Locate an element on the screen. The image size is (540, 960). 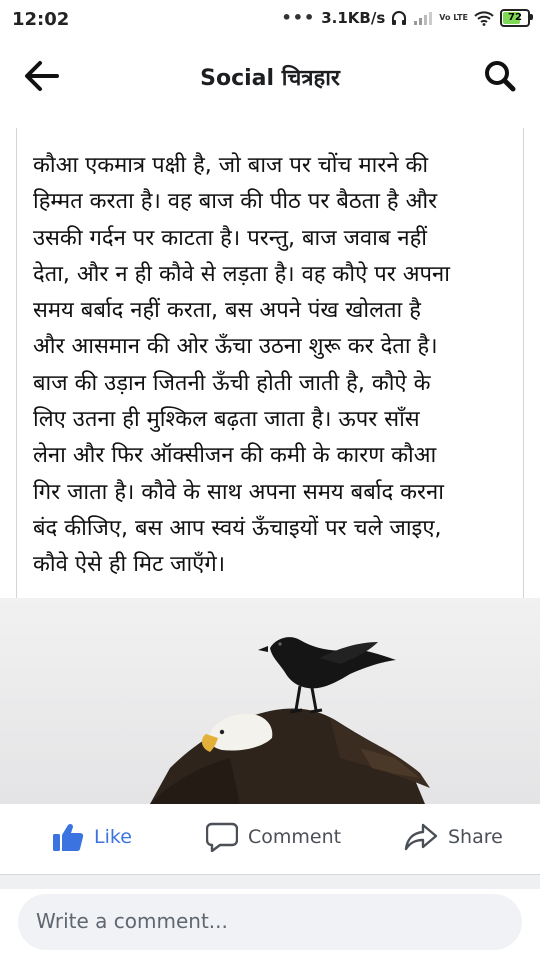
post-text-line: लेना और फिर ऑक्सीजन की कमी के कारण कौआ is located at coordinates (235, 456).